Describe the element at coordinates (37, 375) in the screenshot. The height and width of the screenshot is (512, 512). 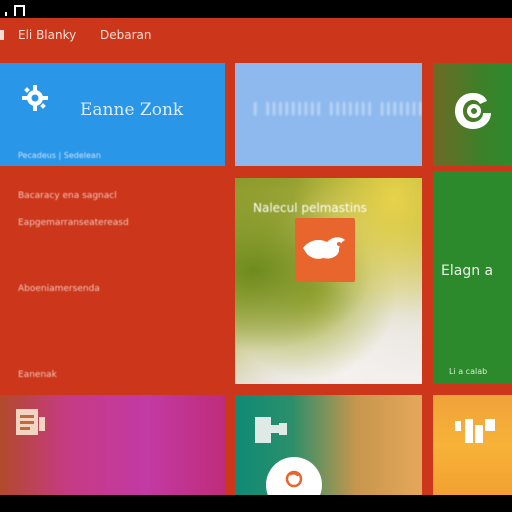
I see `panel-line: Eanenak` at that location.